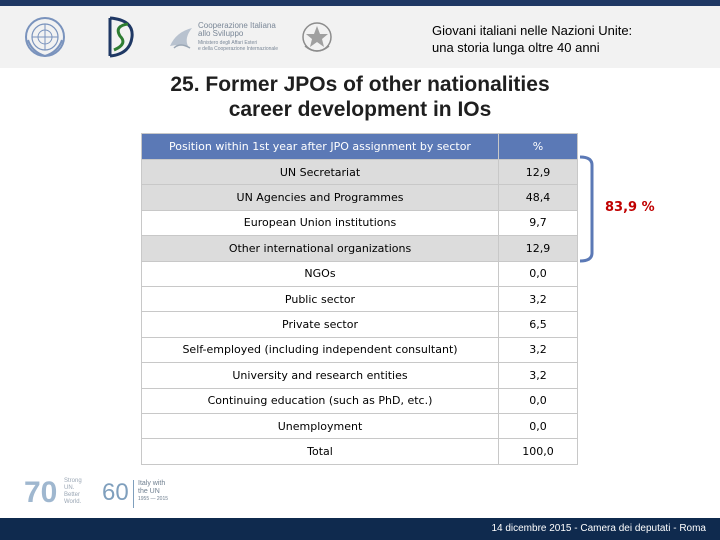 The height and width of the screenshot is (540, 720). I want to click on right-bracket-icon, so click(586, 209).